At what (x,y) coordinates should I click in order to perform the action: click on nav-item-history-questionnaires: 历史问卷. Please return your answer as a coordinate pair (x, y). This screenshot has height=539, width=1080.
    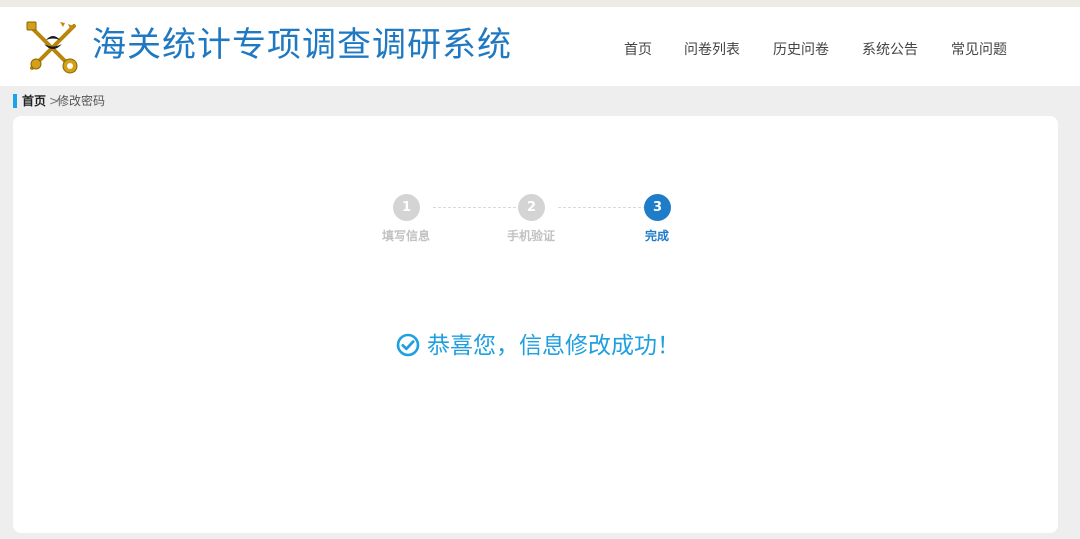
    Looking at the image, I should click on (801, 50).